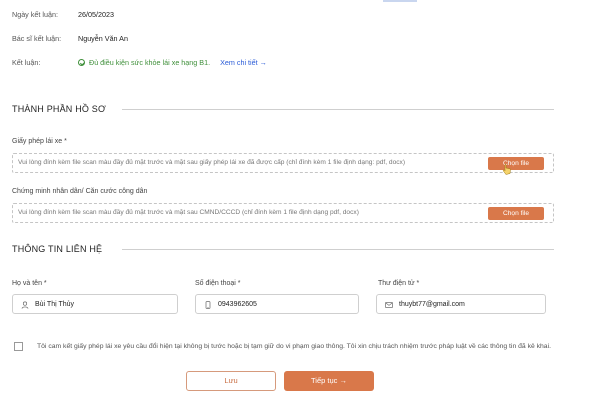 This screenshot has width=597, height=402. I want to click on email-field-label: Thư điện tử *, so click(399, 283).